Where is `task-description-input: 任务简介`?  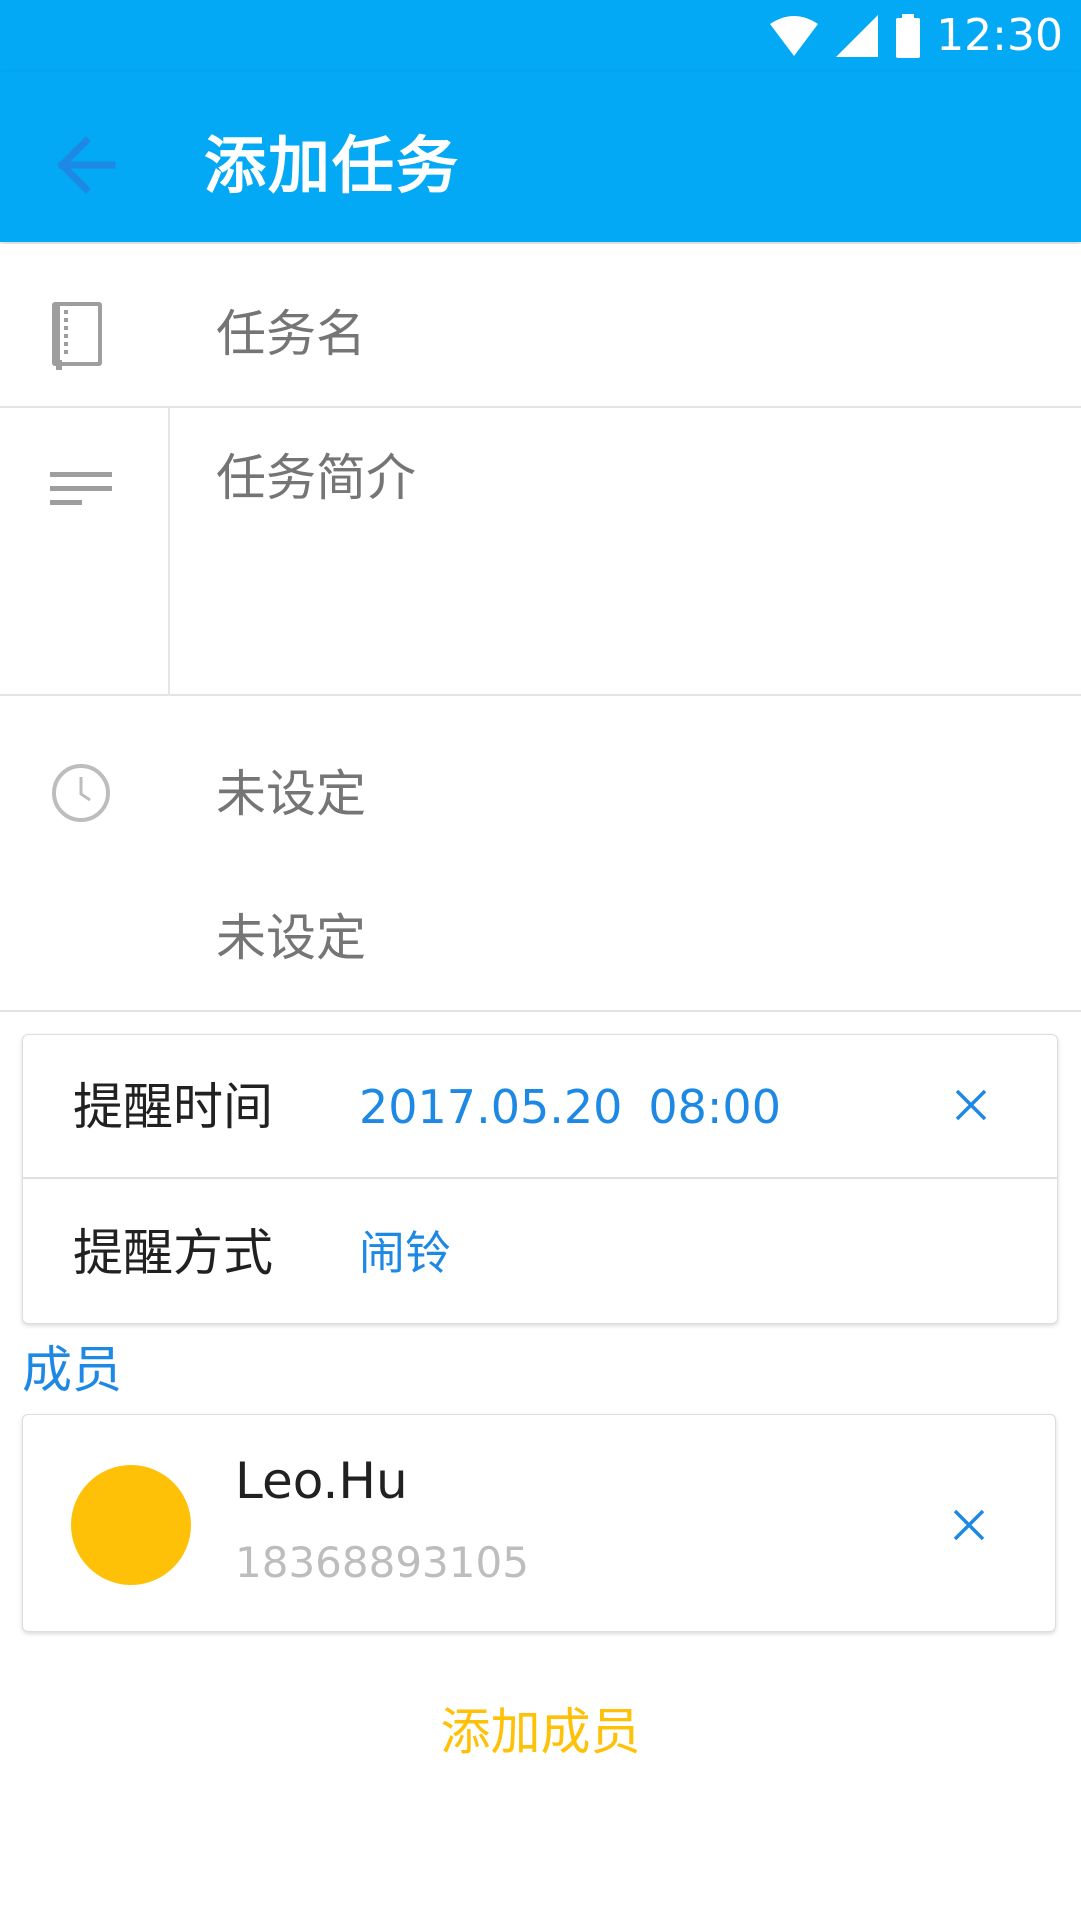 task-description-input: 任务简介 is located at coordinates (316, 478).